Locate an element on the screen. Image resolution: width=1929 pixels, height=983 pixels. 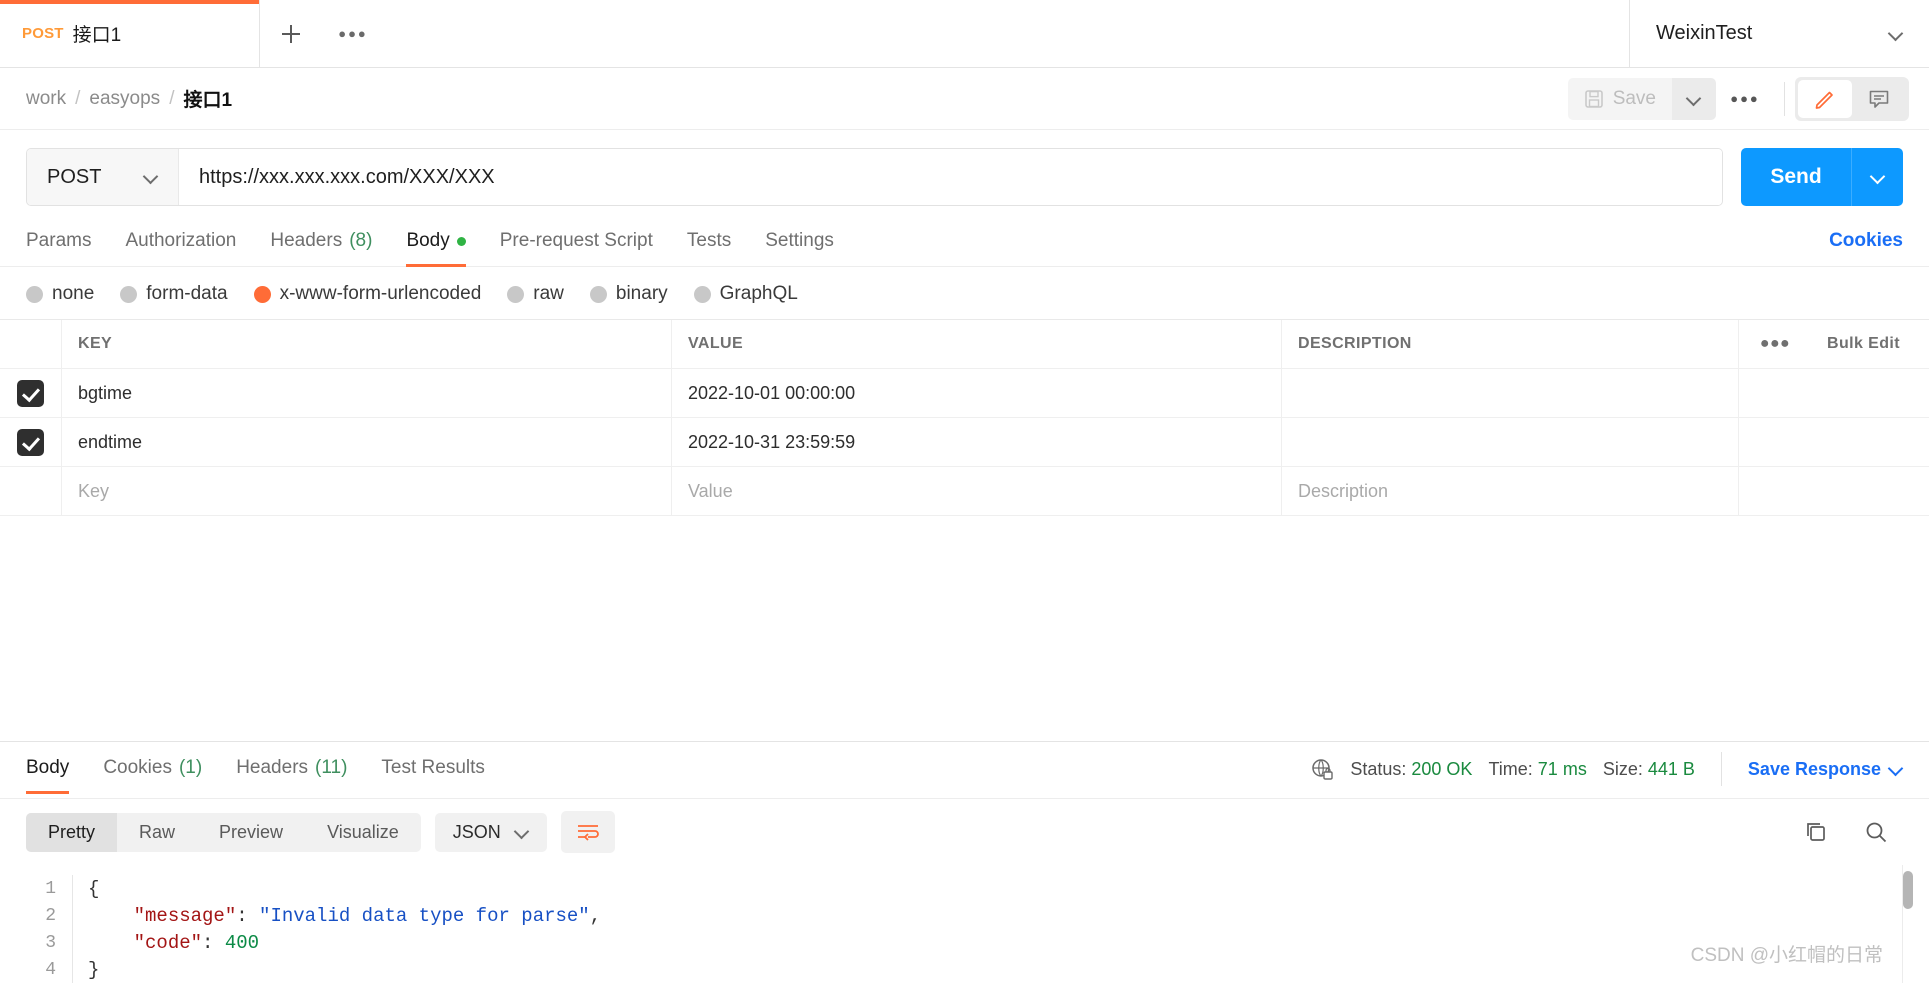
response-scrollbar is located at coordinates (1908, 927).